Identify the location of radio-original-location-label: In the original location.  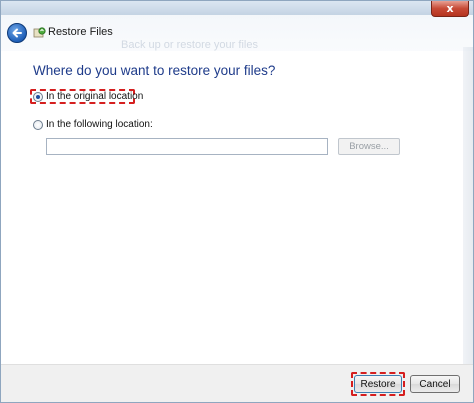
(95, 96).